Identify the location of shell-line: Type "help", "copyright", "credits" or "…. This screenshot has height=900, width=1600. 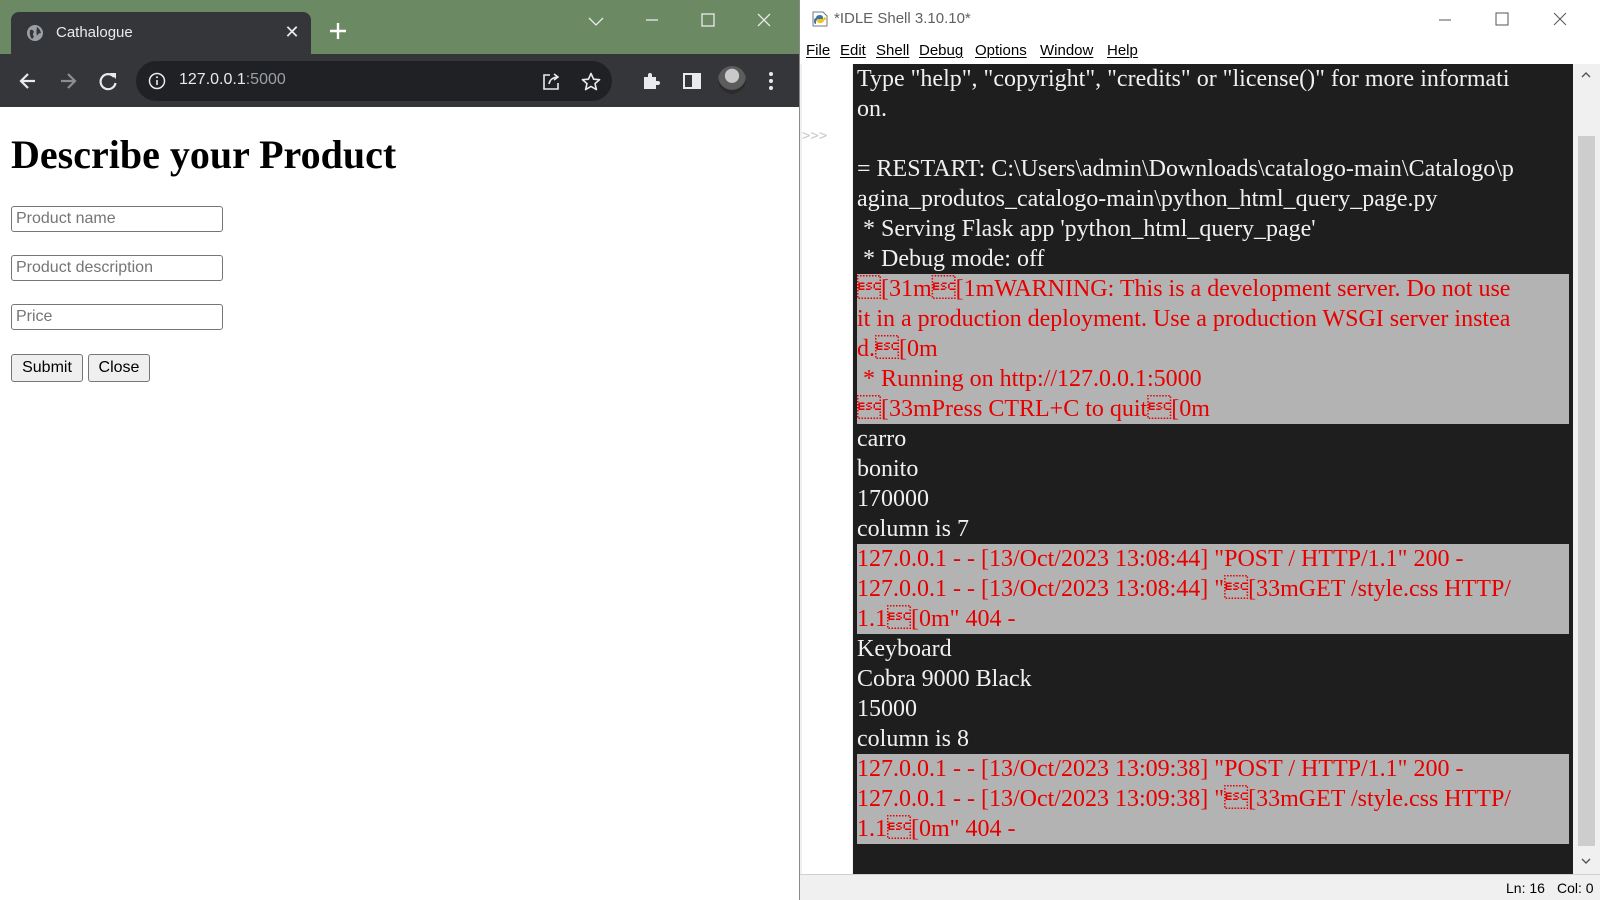
(1183, 79).